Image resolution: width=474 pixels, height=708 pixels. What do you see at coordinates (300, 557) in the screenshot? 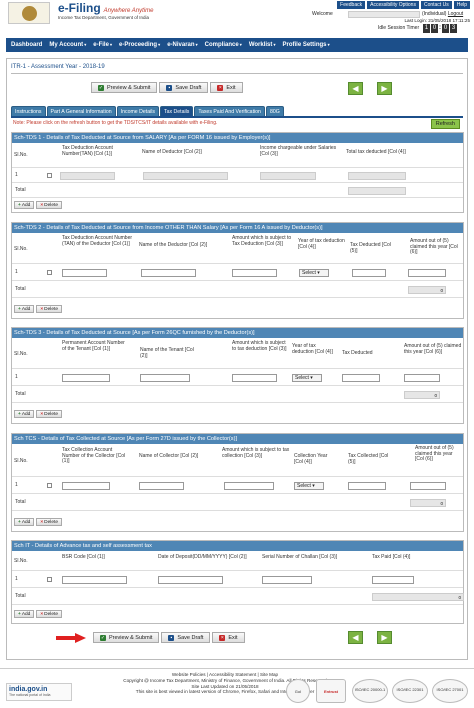
I see `col-header: Serial Number of Challan [Col (3)]` at bounding box center [300, 557].